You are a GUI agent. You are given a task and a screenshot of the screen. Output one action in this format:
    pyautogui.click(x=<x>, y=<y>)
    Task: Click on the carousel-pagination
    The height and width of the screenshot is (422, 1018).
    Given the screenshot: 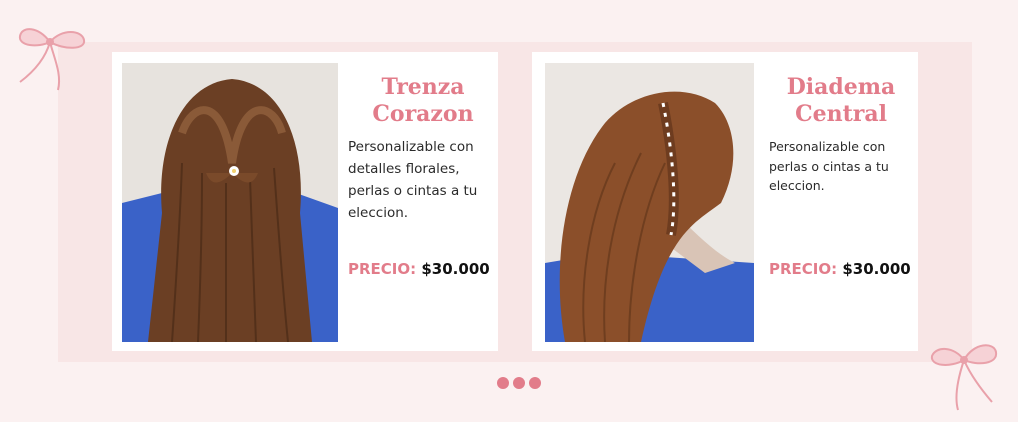 What is the action you would take?
    pyautogui.click(x=521, y=383)
    